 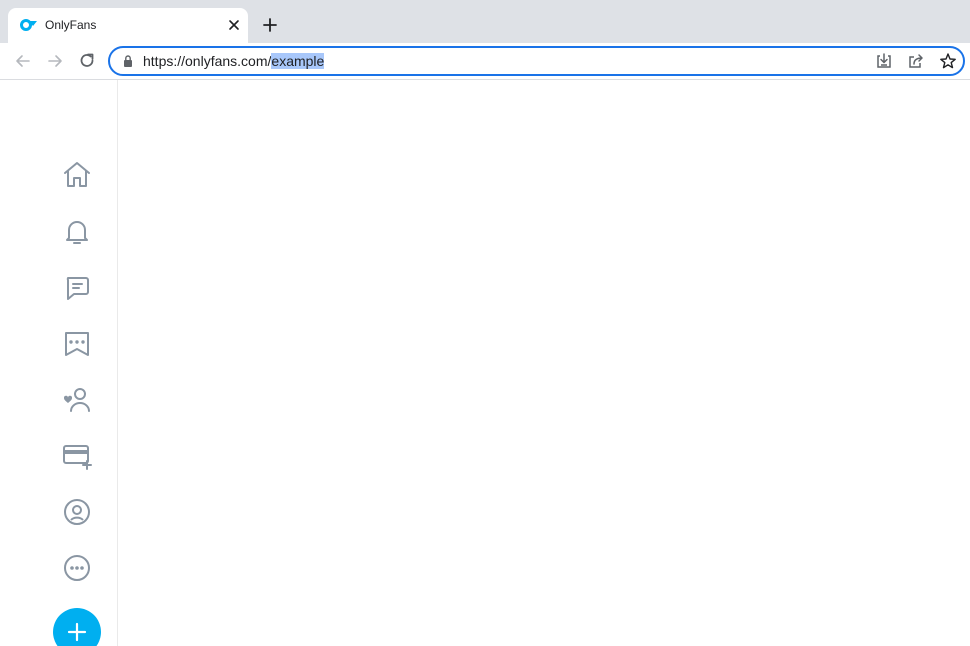 I want to click on arrow-left-icon, so click(x=23, y=61).